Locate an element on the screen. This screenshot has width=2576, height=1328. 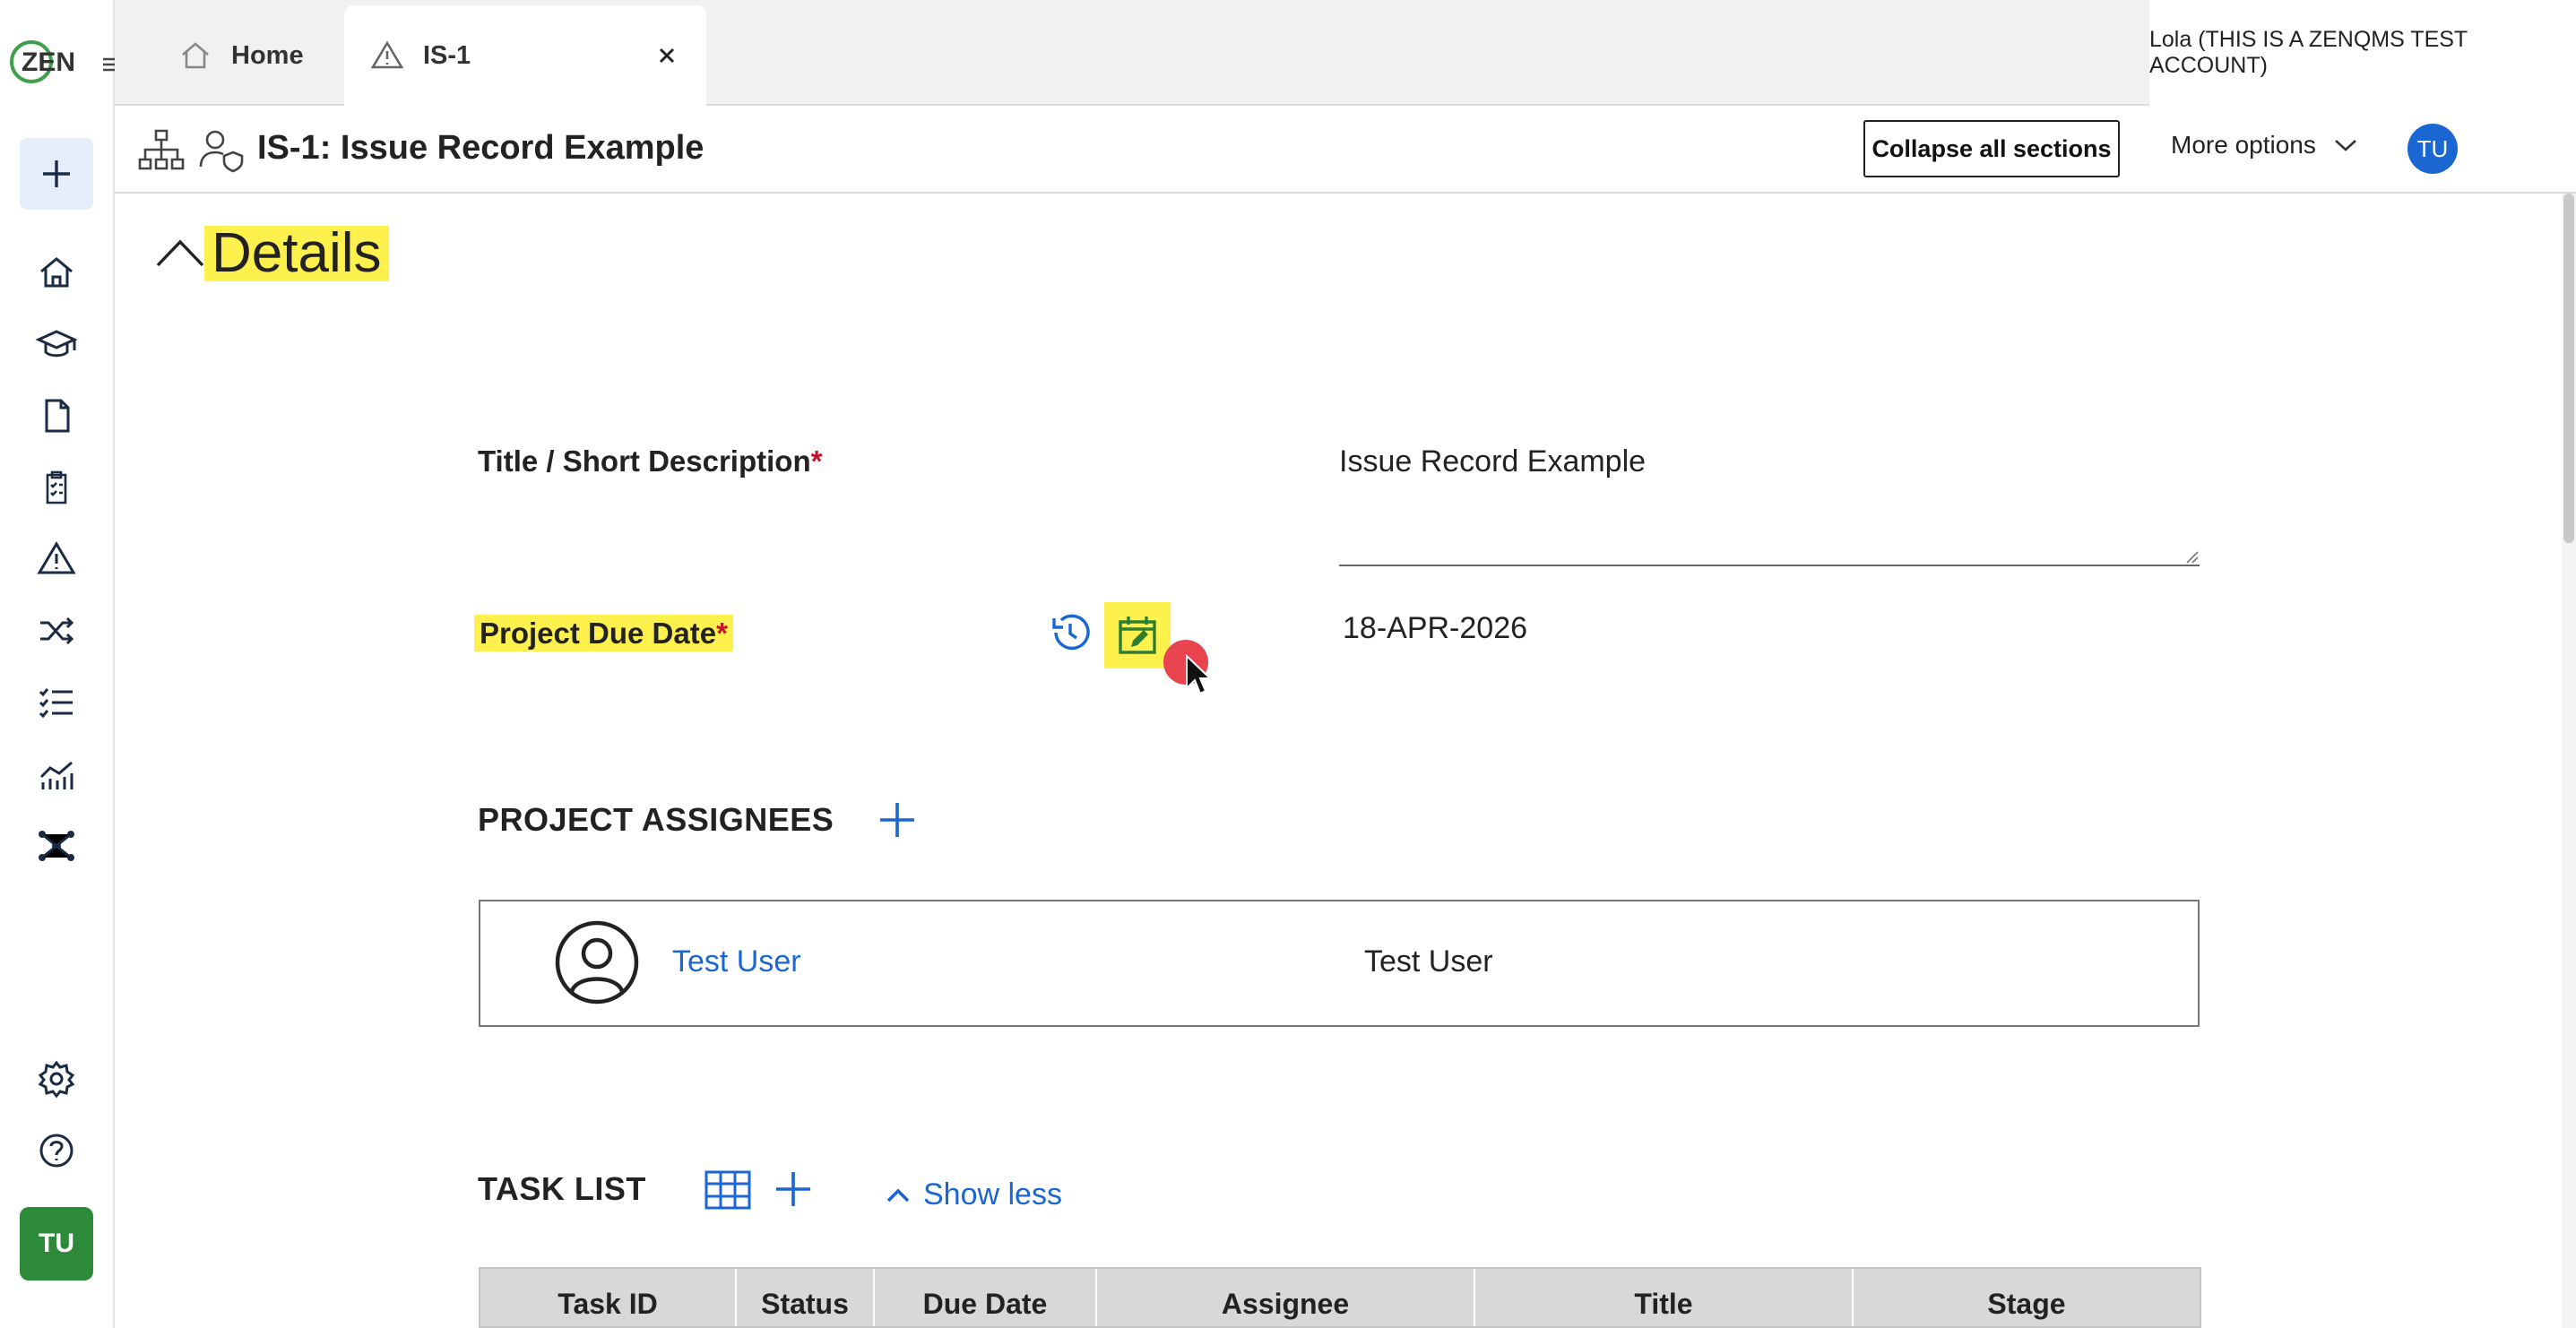
edit-date-button is located at coordinates (1137, 635).